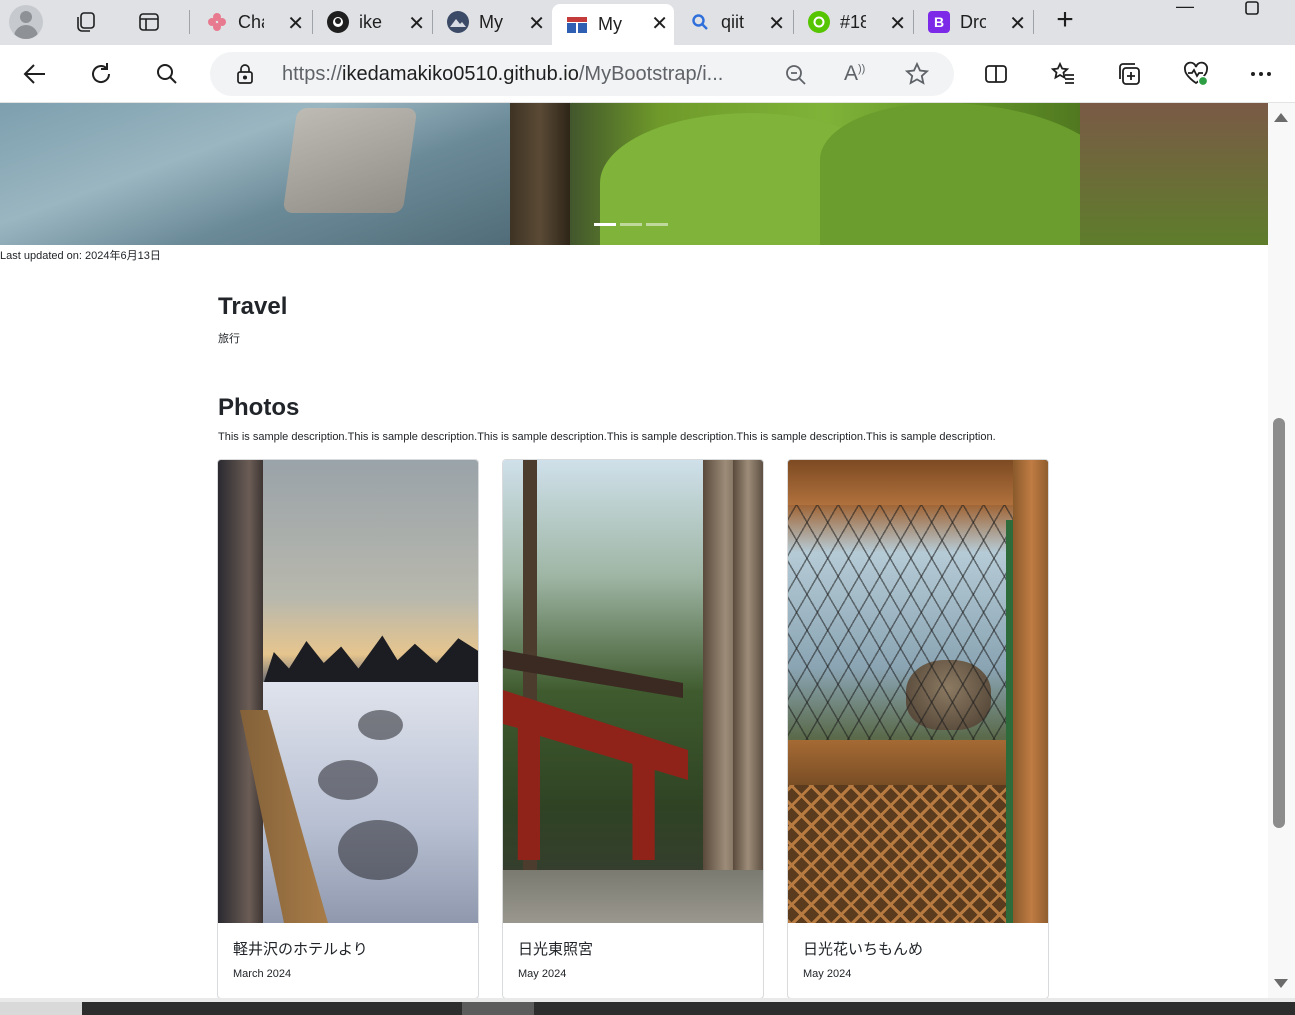 Image resolution: width=1295 pixels, height=1015 pixels. Describe the element at coordinates (86, 22) in the screenshot. I see `workspaces-icon` at that location.